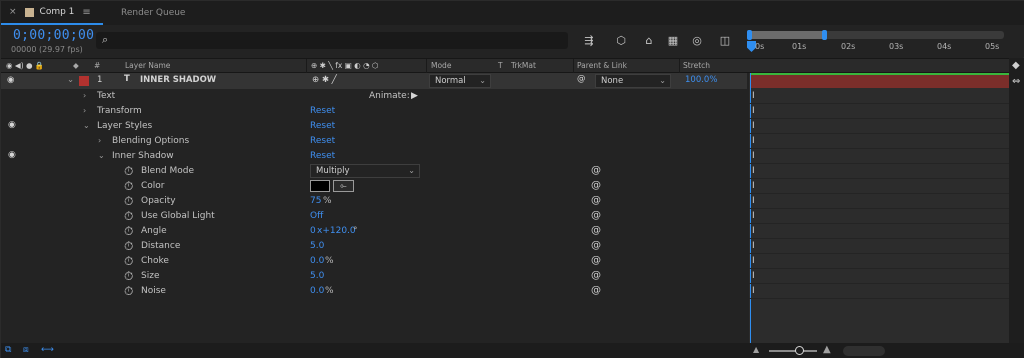 The image size is (1024, 358). I want to click on property-text: › Text Animate: ▶, so click(374, 96).